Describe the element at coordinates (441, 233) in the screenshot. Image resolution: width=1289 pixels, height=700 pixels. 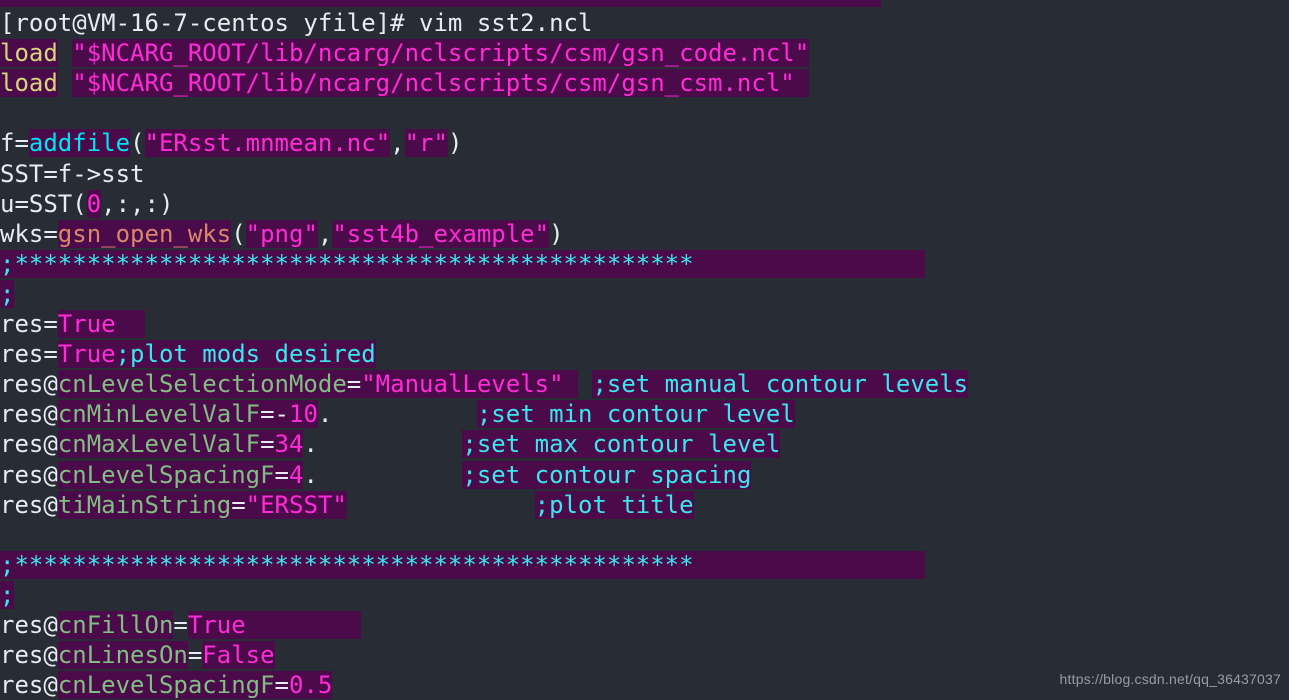
I see `wks-arg-name: "sst4b_example"` at that location.